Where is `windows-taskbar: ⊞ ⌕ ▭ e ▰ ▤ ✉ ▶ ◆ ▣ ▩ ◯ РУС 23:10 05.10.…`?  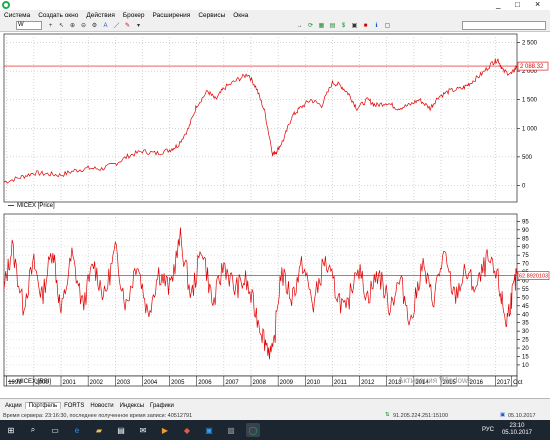
windows-taskbar: ⊞ ⌕ ▭ e ▰ ▤ ✉ ▶ ◆ ▣ ▩ ◯ РУС 23:10 05.10.… is located at coordinates (275, 430).